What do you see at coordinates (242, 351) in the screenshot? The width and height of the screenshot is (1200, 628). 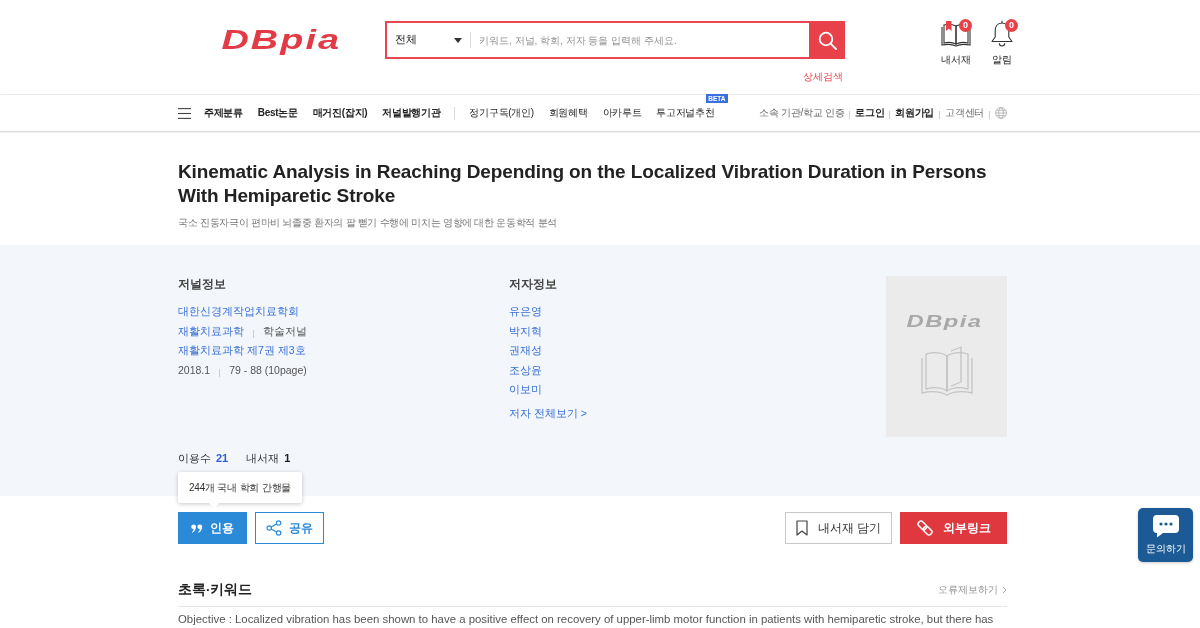 I see `journal-link: 재활치료과학 제7권 제3호` at bounding box center [242, 351].